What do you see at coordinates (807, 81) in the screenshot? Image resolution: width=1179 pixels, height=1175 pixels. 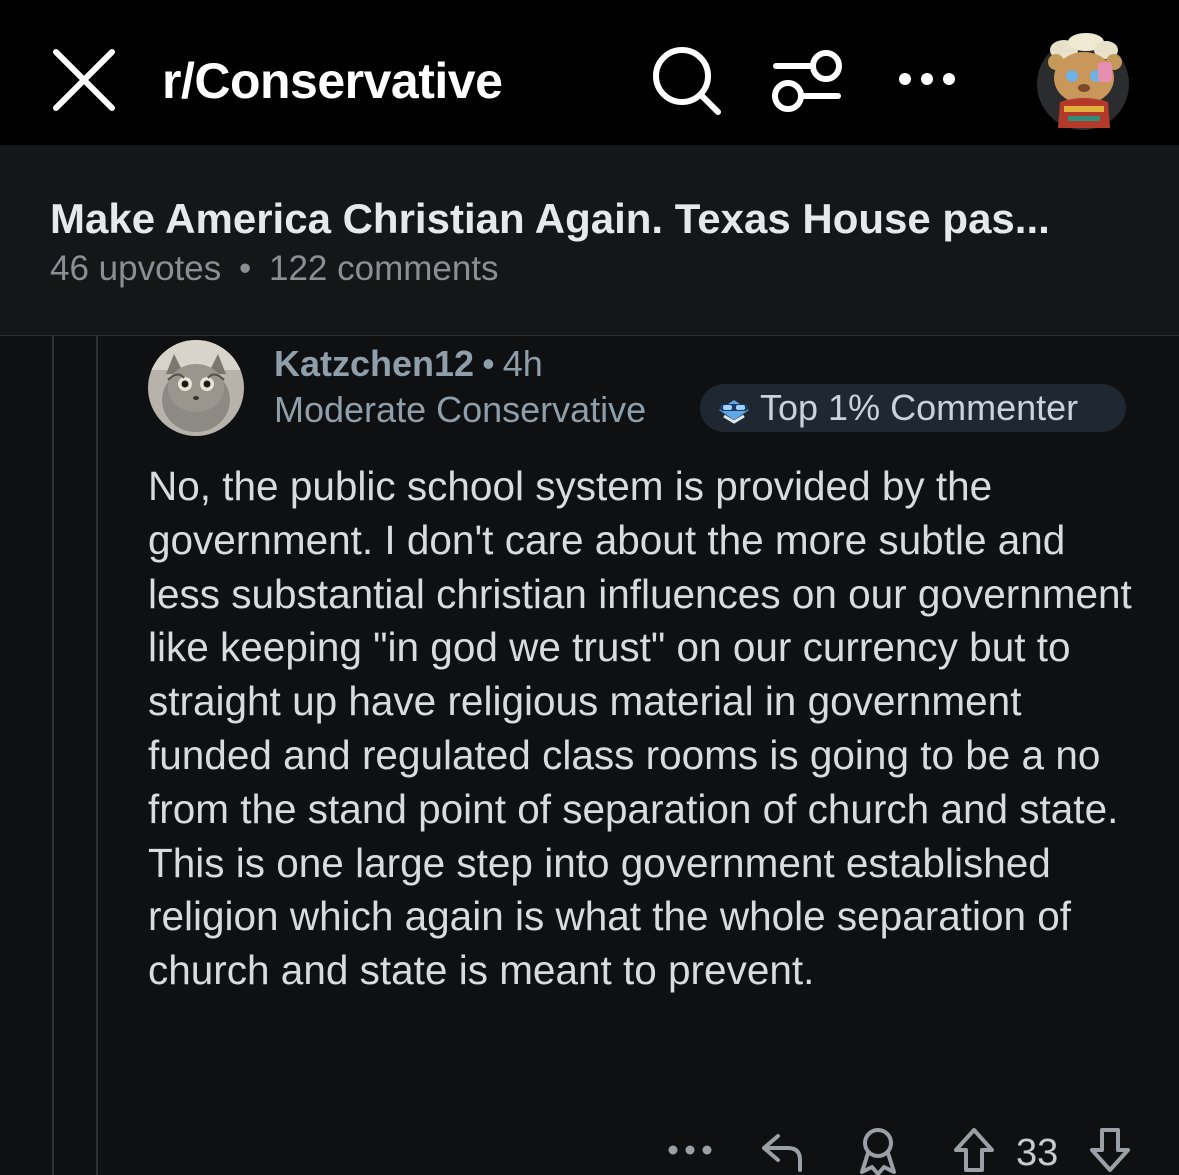 I see `filter-icon` at bounding box center [807, 81].